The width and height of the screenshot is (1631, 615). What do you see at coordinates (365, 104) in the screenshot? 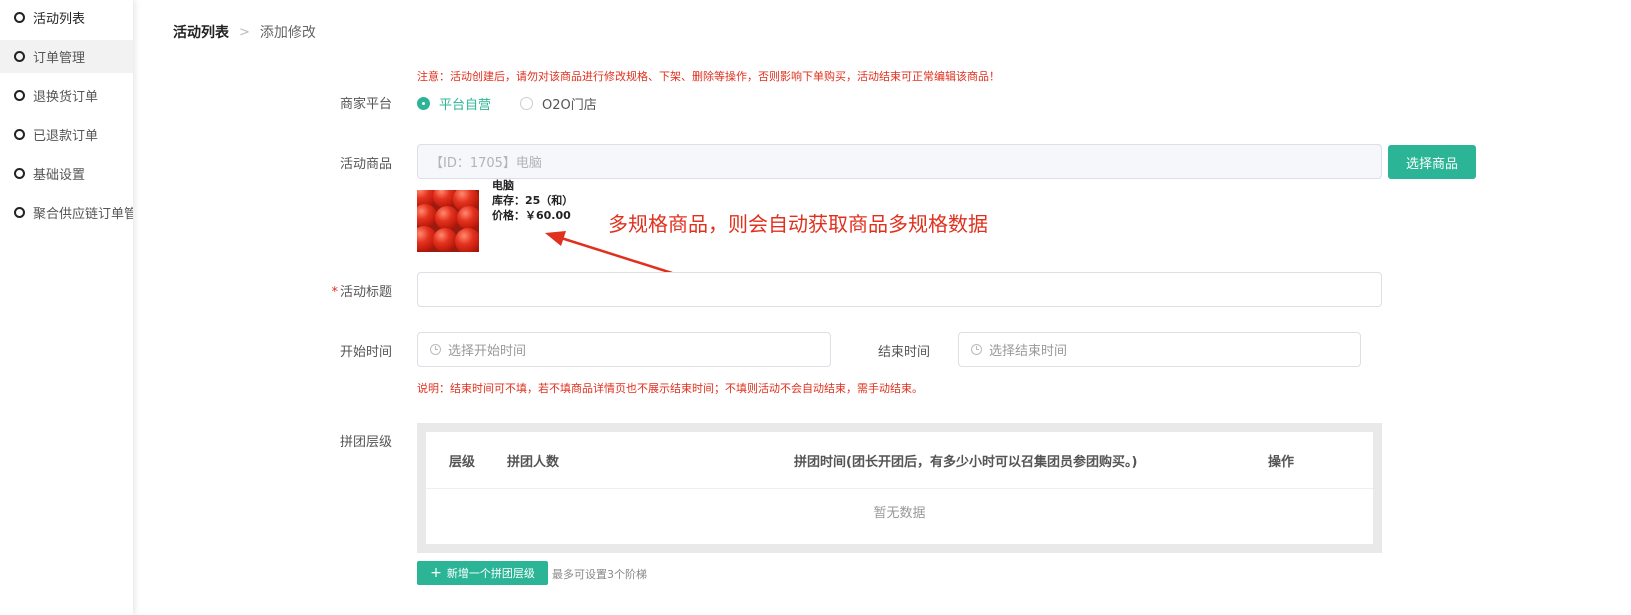
I see `merchant-platform-label: 商家平台` at bounding box center [365, 104].